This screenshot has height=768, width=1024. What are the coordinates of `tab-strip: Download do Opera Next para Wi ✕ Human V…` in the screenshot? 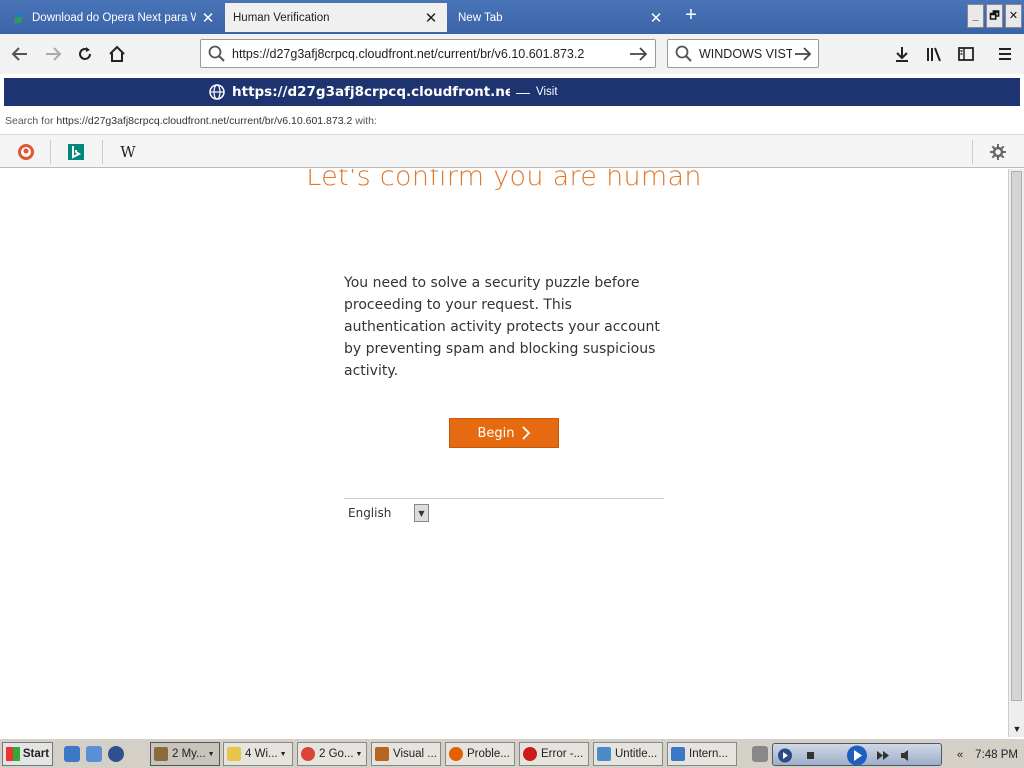 It's located at (512, 17).